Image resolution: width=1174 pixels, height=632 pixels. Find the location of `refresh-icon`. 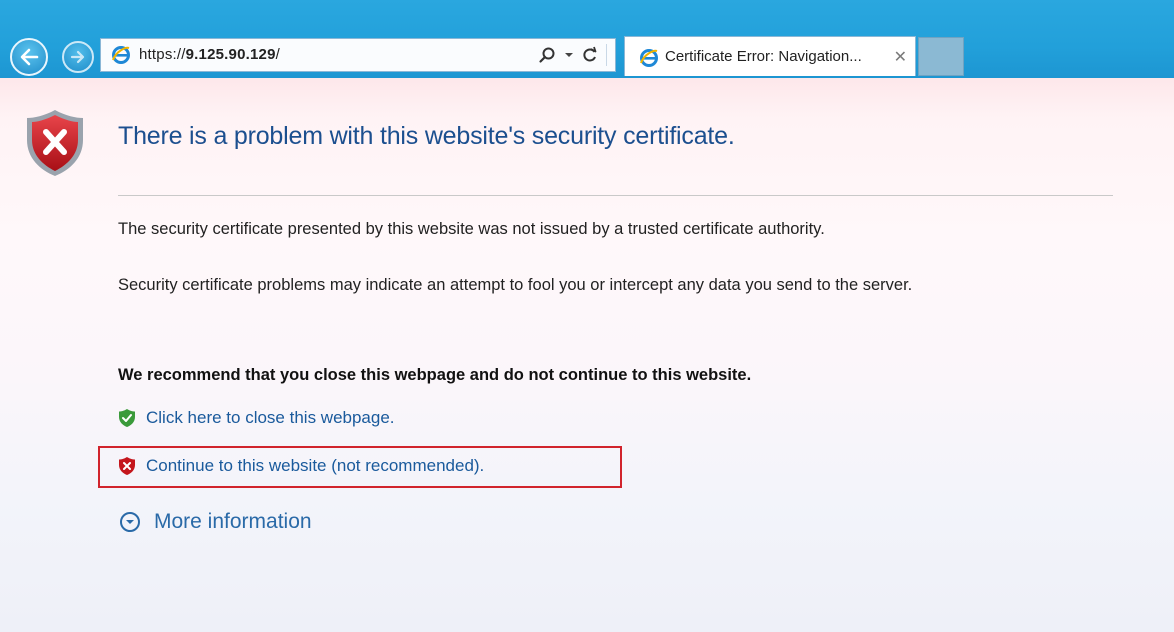

refresh-icon is located at coordinates (590, 55).